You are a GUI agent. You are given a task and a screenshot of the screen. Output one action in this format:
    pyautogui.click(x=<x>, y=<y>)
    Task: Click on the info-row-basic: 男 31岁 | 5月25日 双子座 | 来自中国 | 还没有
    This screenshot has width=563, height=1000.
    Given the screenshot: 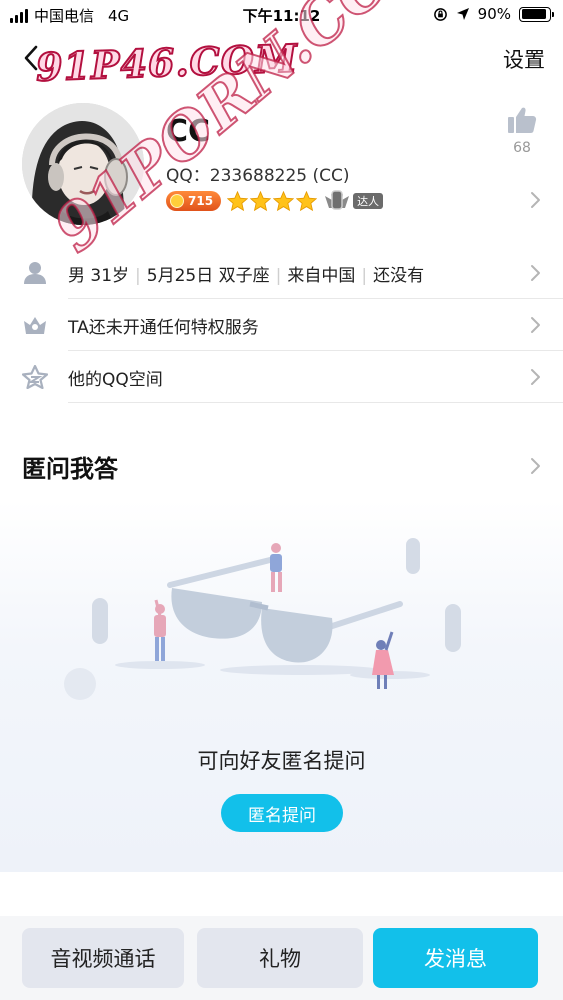 What is the action you would take?
    pyautogui.click(x=281, y=273)
    